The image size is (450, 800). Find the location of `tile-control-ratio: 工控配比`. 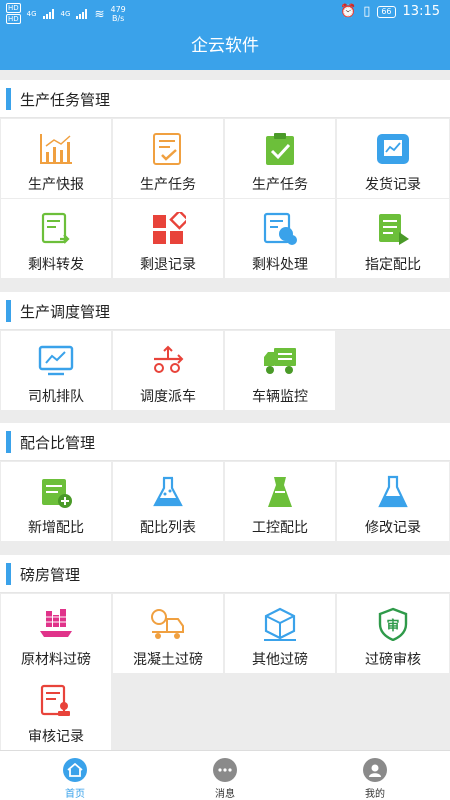

tile-control-ratio: 工控配比 is located at coordinates (280, 501).